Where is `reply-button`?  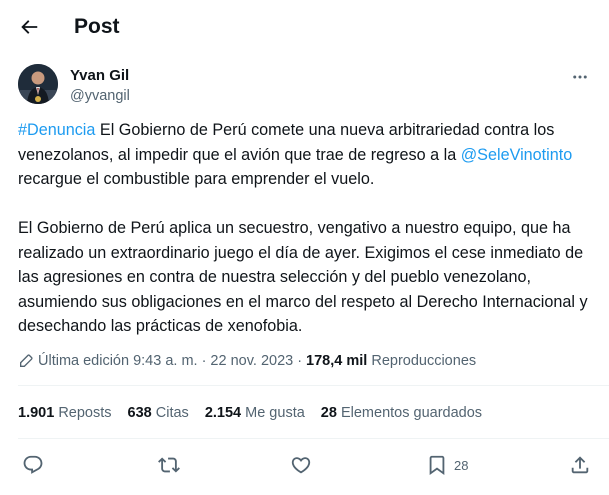 reply-button is located at coordinates (33, 465).